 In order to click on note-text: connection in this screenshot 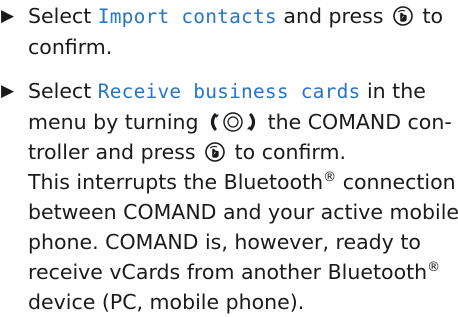, I will do `click(396, 182)`.